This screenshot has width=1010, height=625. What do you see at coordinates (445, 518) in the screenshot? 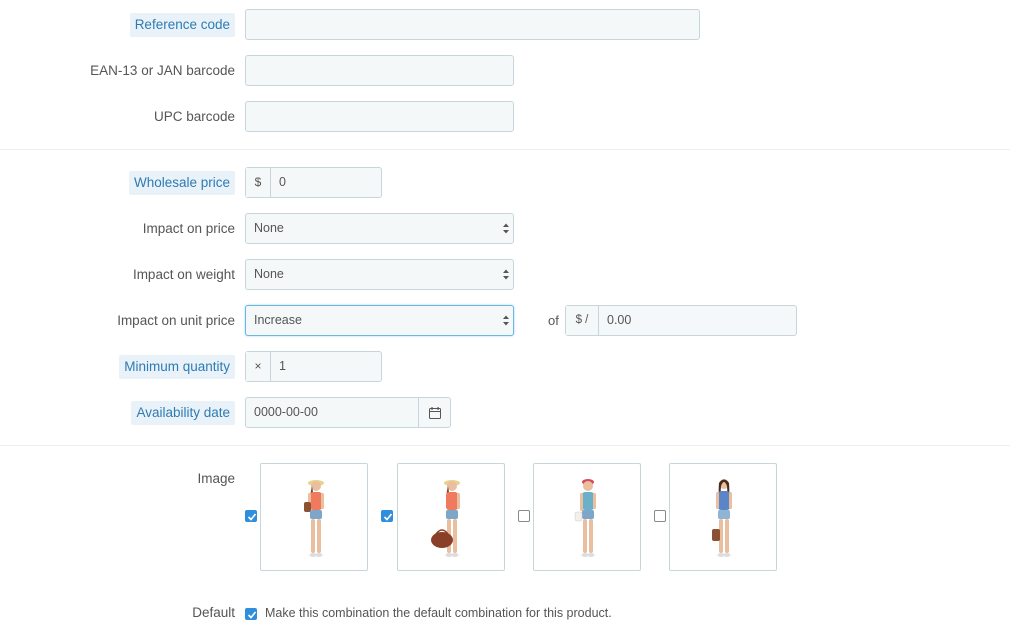
I see `model-photo-2-icon` at bounding box center [445, 518].